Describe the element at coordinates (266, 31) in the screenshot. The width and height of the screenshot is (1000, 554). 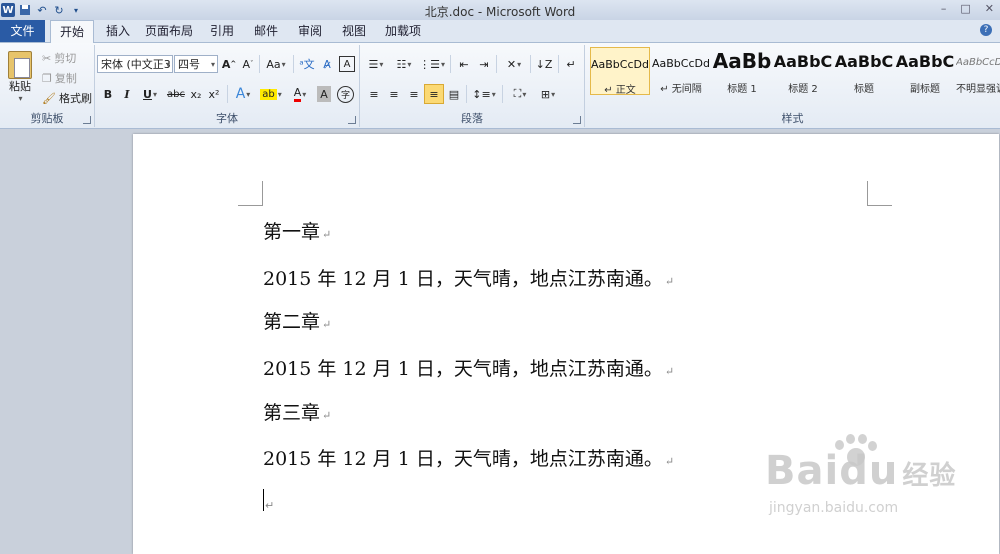
I see `tab-mailings: 邮件` at that location.